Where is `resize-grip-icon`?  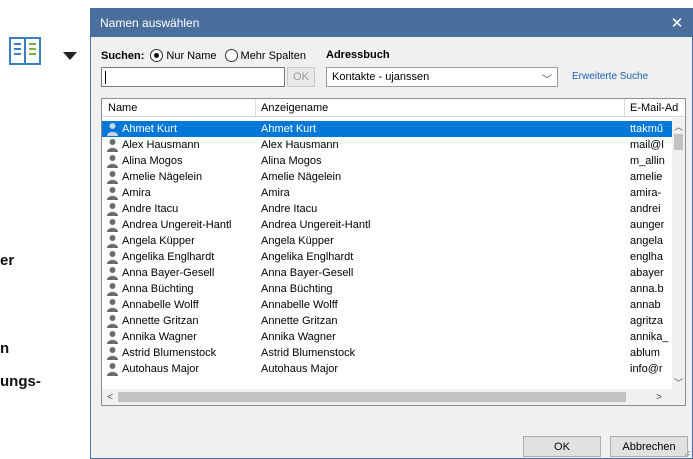
resize-grip-icon is located at coordinates (686, 452).